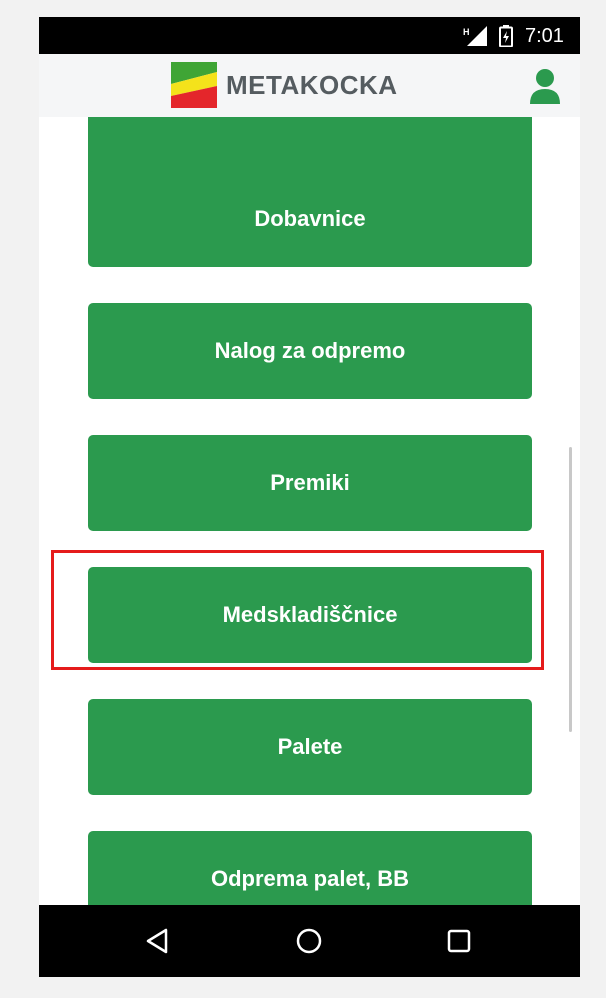 Image resolution: width=606 pixels, height=998 pixels. I want to click on logo-text: METAKOCKA, so click(312, 85).